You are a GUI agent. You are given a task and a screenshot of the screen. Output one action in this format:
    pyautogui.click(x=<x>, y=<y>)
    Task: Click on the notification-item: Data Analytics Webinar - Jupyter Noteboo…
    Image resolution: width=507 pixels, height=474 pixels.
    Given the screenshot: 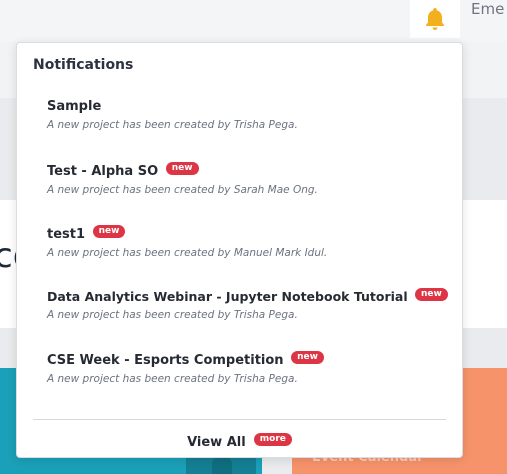 What is the action you would take?
    pyautogui.click(x=252, y=304)
    